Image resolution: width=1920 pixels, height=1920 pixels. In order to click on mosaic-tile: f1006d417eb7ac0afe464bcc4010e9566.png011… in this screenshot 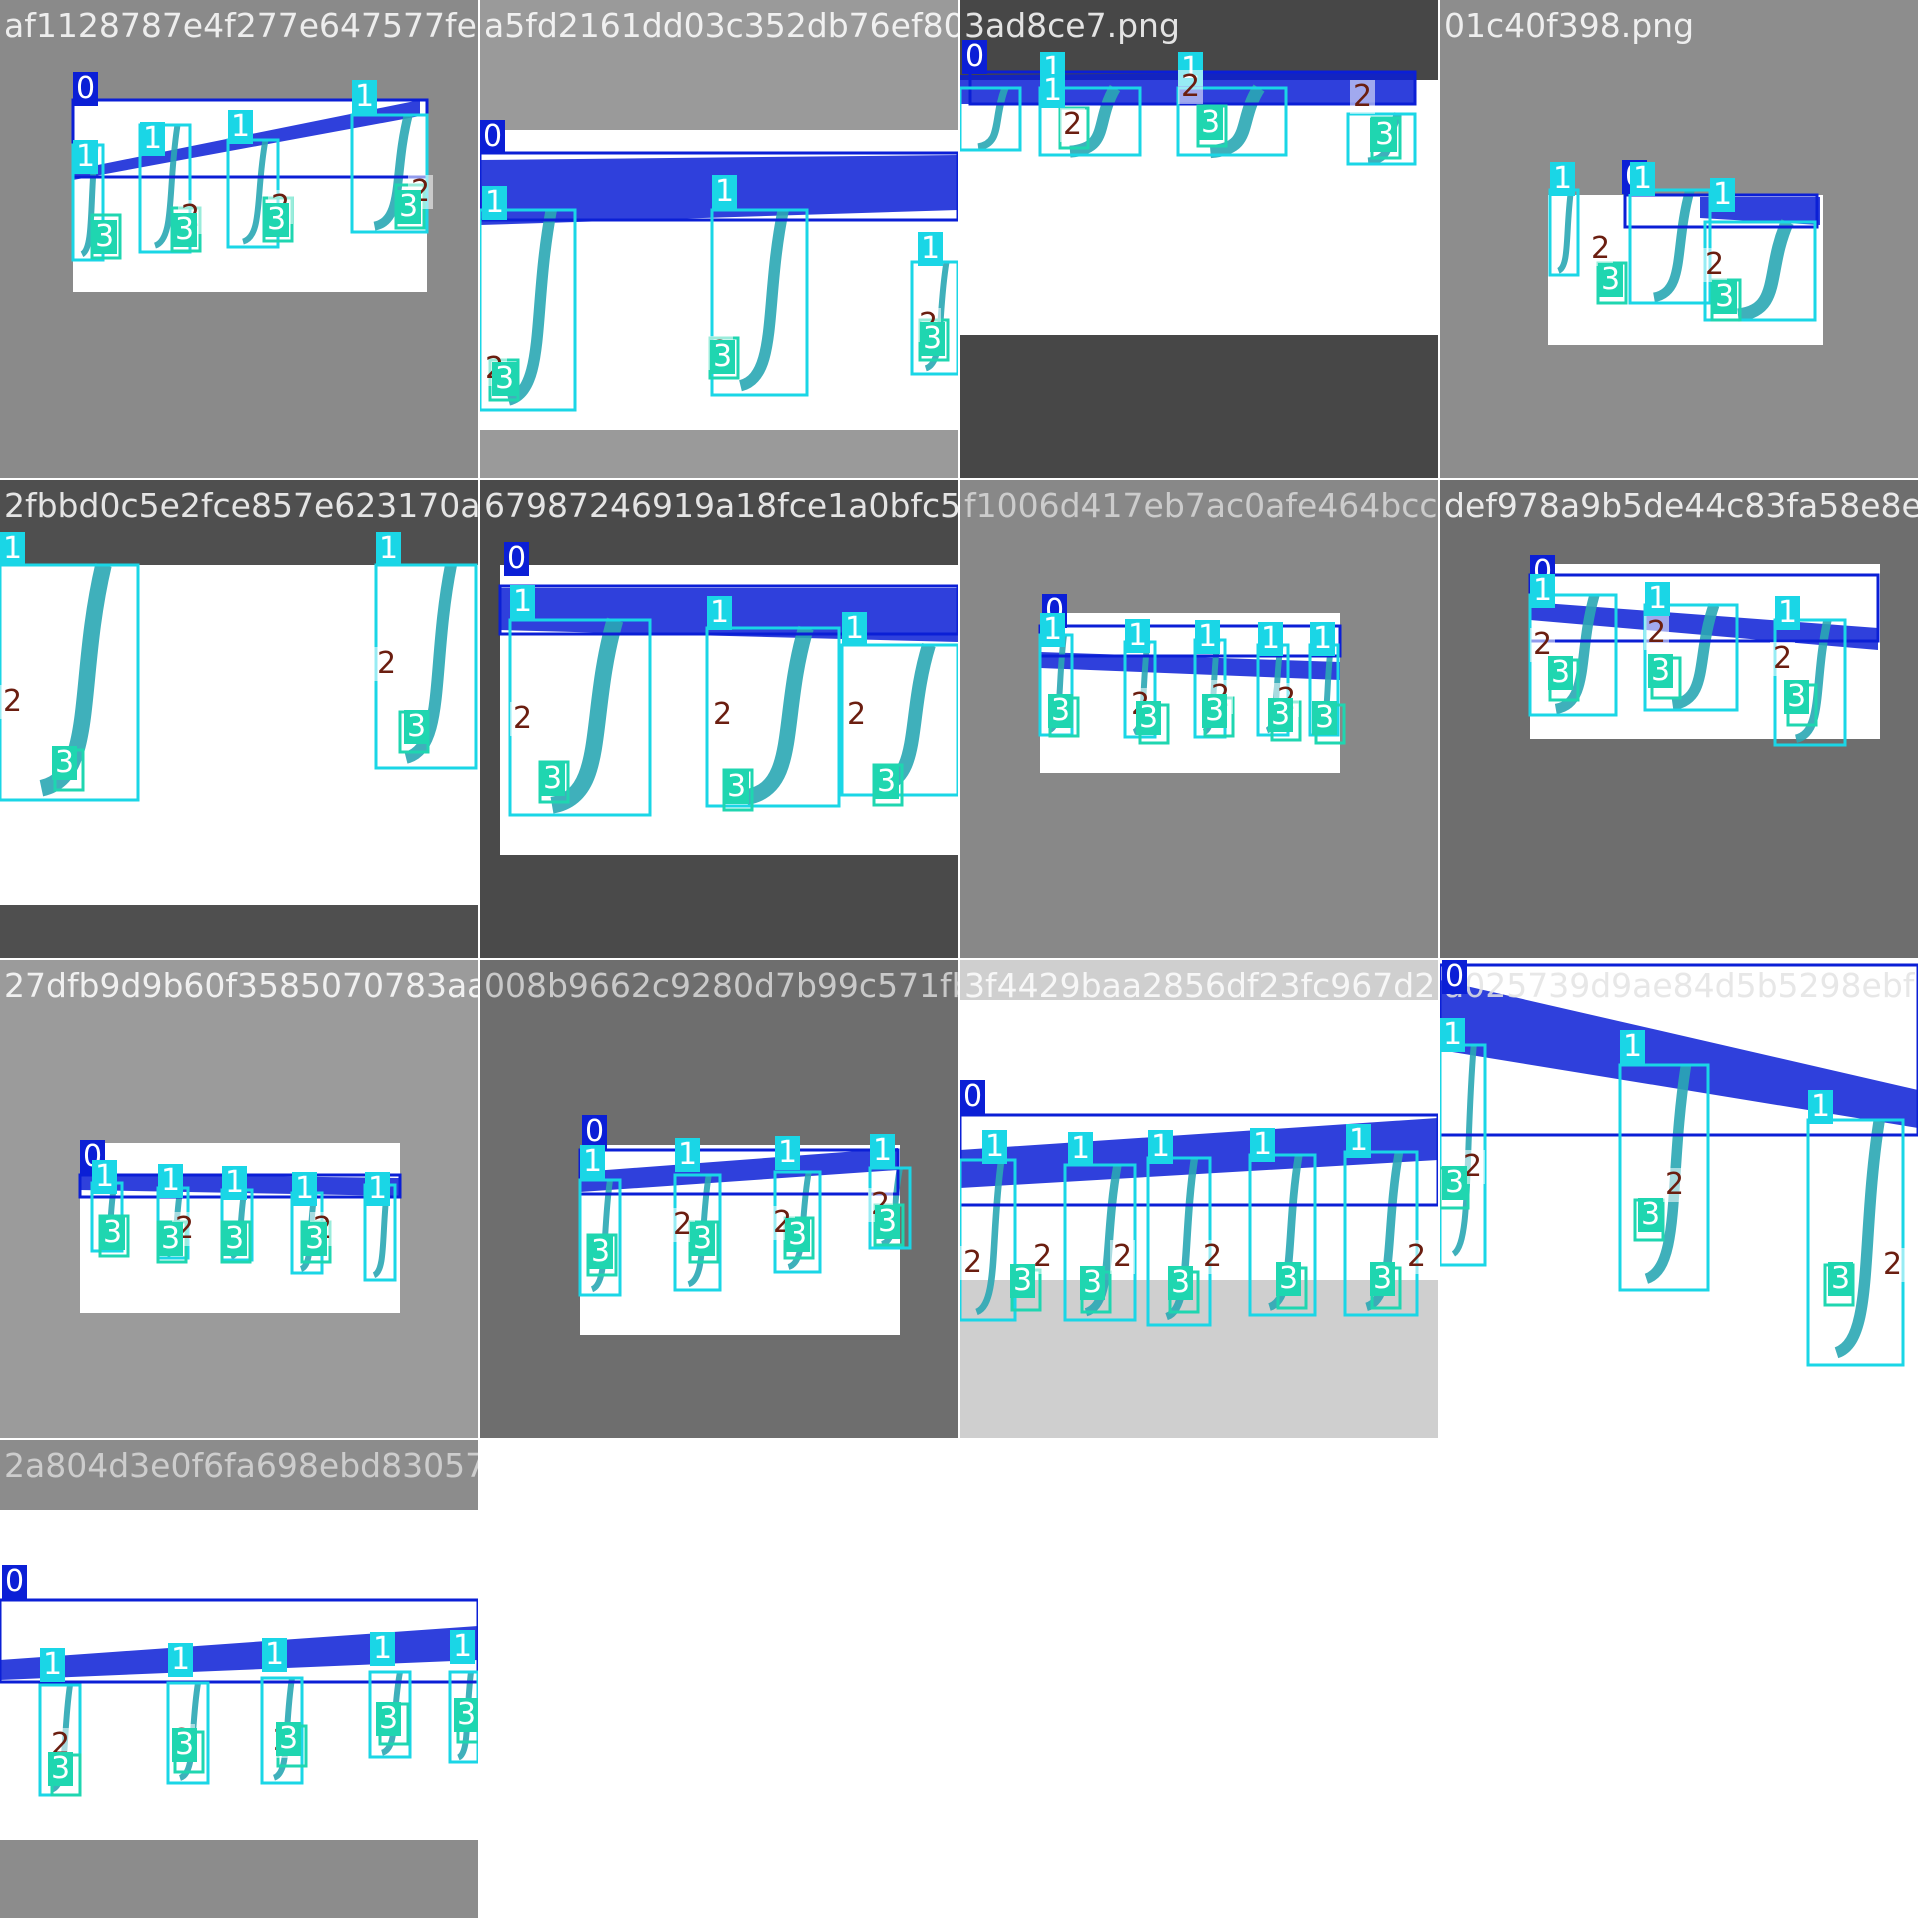, I will do `click(1199, 719)`.